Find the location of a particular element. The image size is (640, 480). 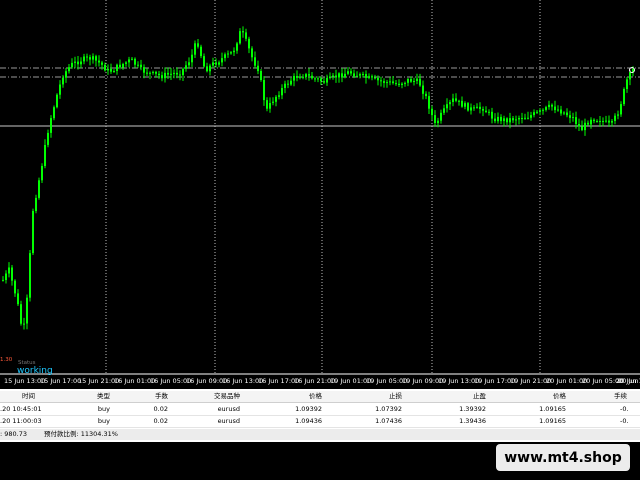

col-price: 价格 is located at coordinates (311, 396).